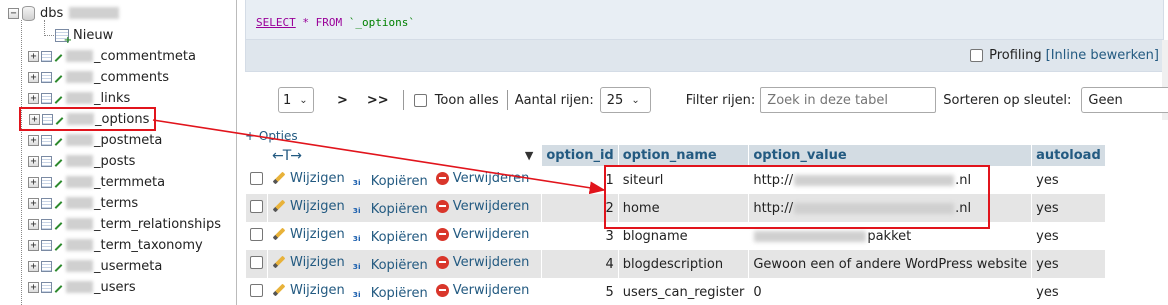 The image size is (1168, 305). What do you see at coordinates (1068, 155) in the screenshot?
I see `column-autoload: autoload` at bounding box center [1068, 155].